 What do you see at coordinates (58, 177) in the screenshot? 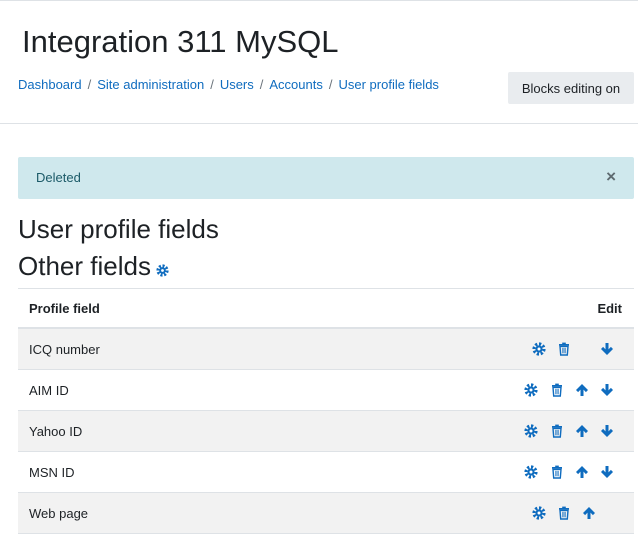
I see `alert-message: Deleted` at bounding box center [58, 177].